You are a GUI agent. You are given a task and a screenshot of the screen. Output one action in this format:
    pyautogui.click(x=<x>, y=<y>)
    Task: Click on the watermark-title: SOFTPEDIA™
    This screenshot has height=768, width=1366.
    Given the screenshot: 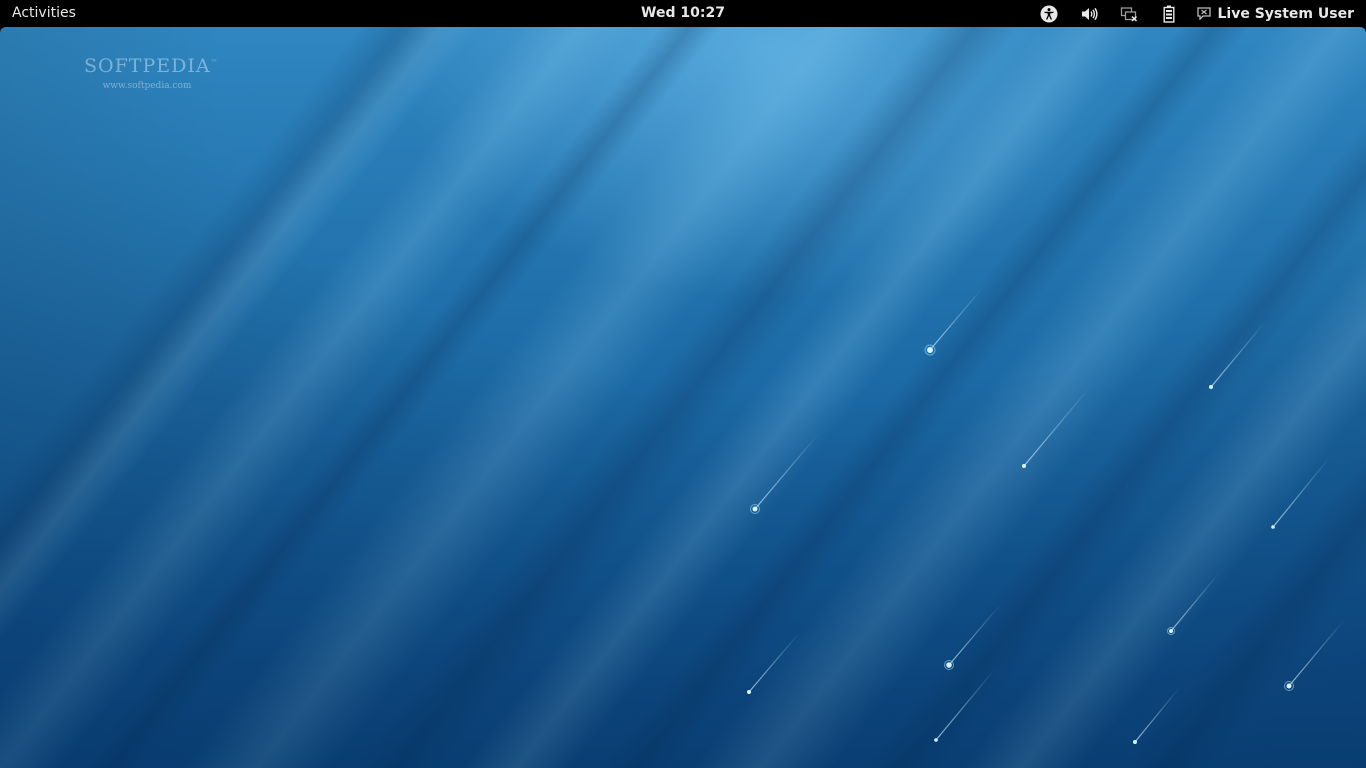 What is the action you would take?
    pyautogui.click(x=151, y=66)
    